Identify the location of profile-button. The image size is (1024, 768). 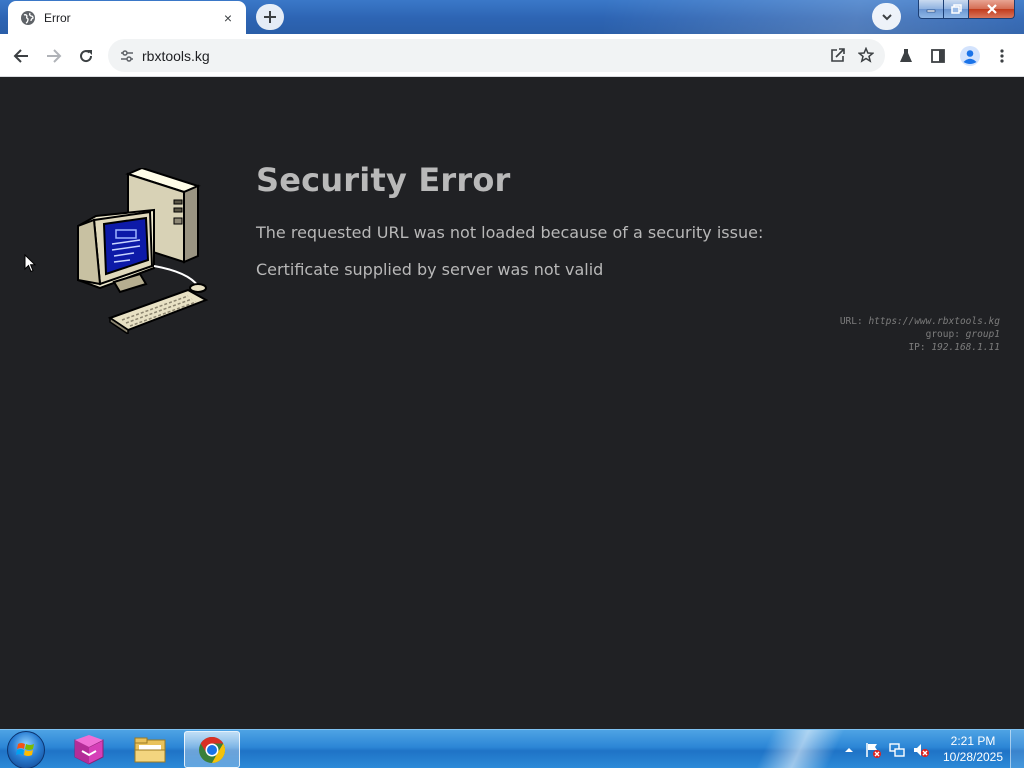
(970, 56).